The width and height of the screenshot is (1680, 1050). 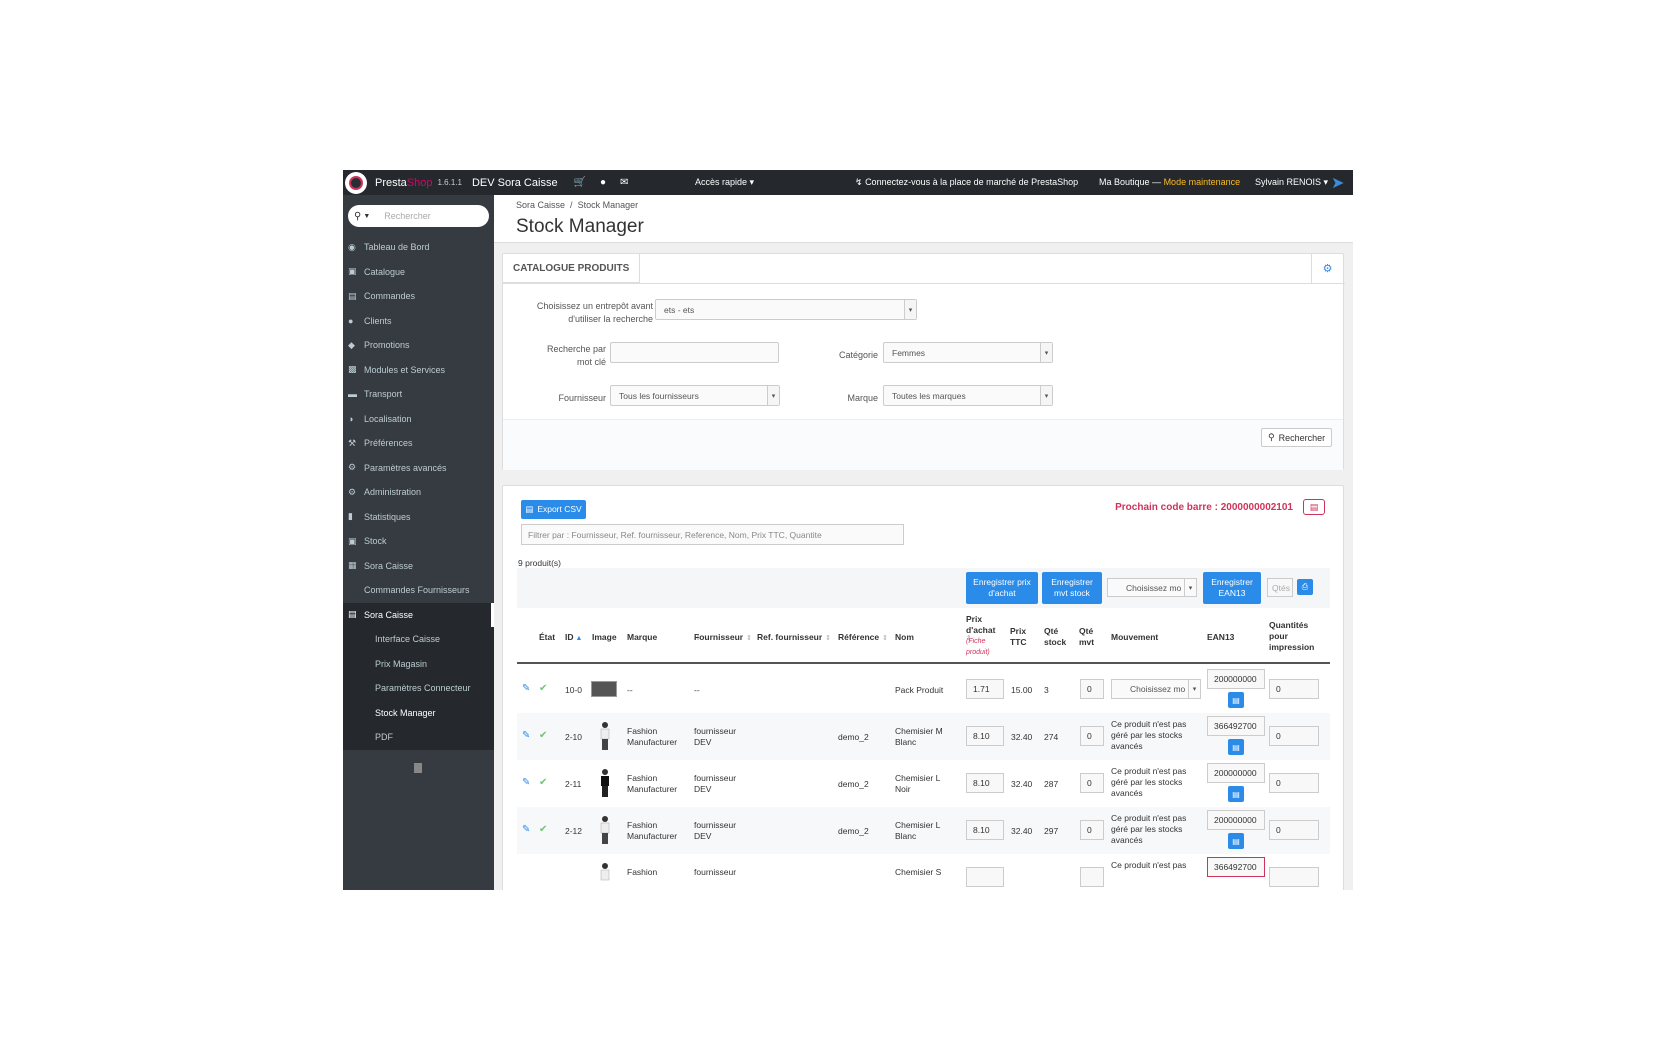 I want to click on sidebar-search: ⚲ ▼ Rechercher, so click(x=418, y=216).